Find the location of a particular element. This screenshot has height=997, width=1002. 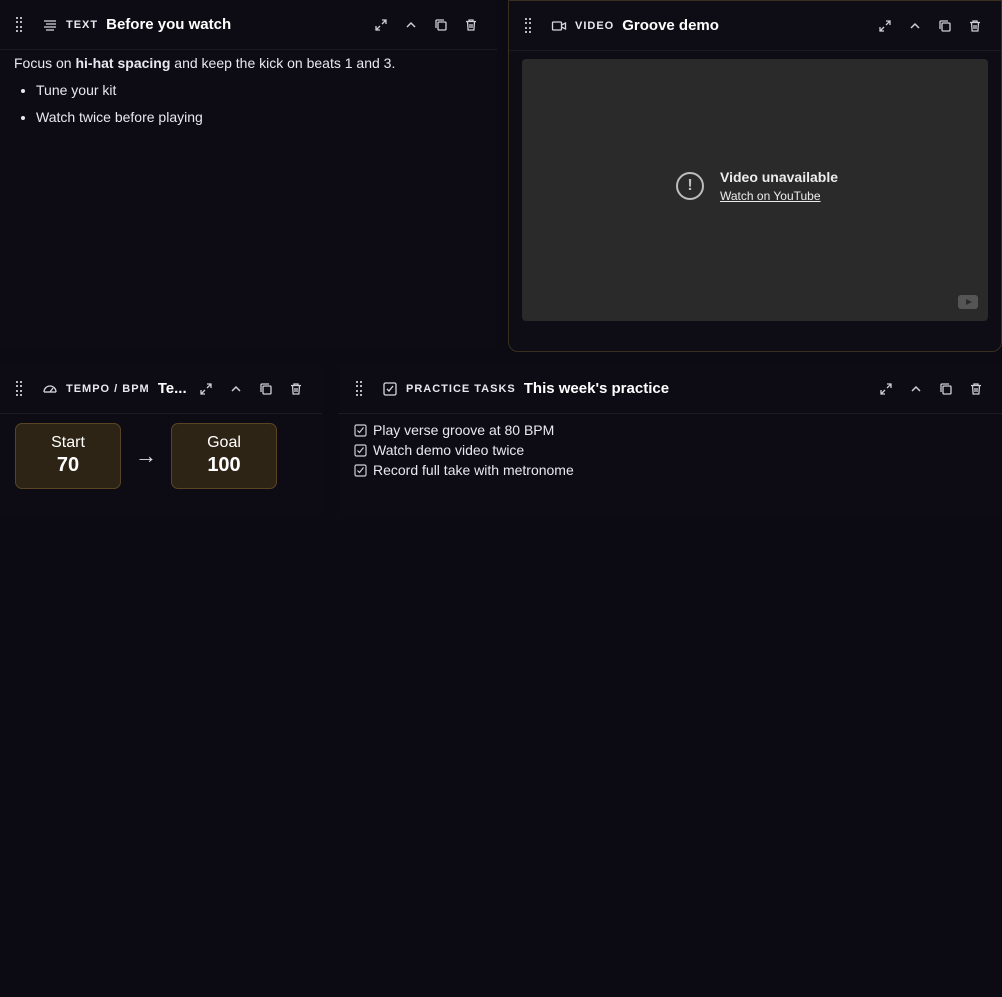

task-item: Watch demo video twice is located at coordinates (670, 450).